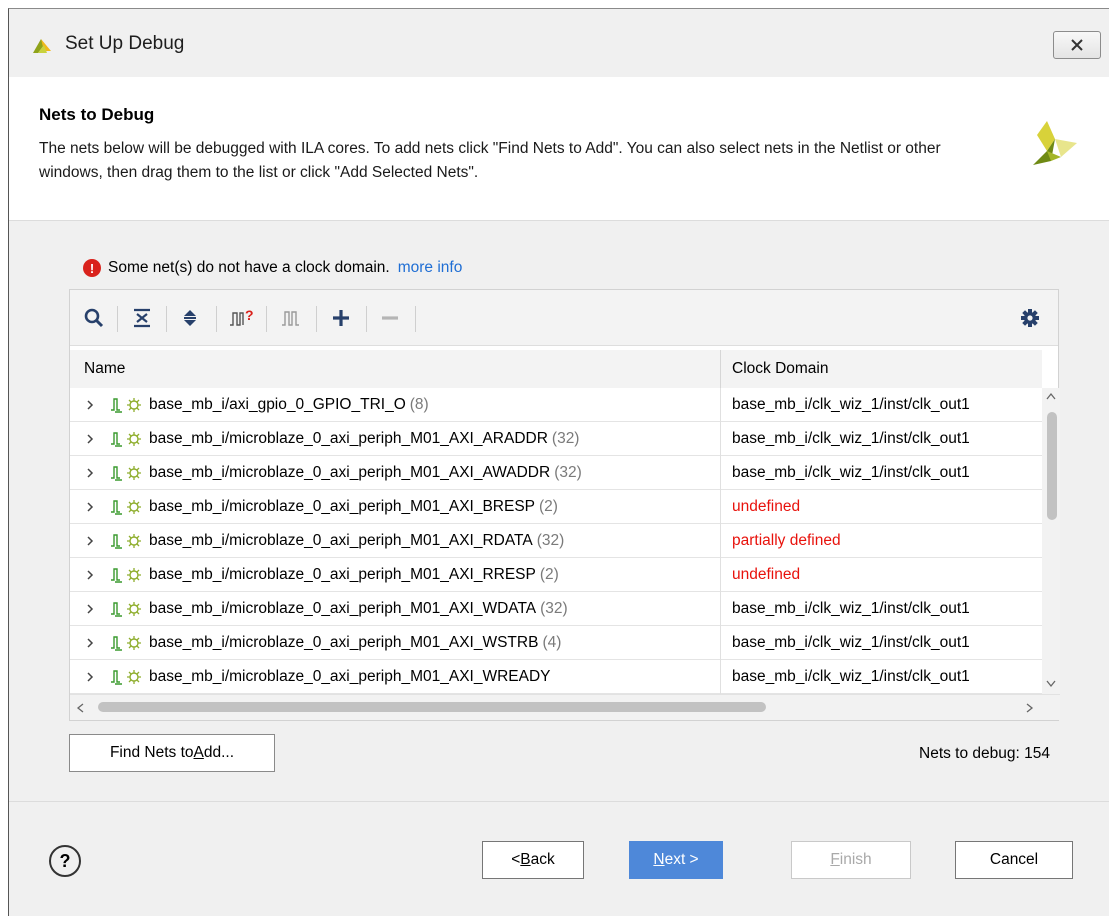 This screenshot has height=916, width=1109. I want to click on finish-button: Finish, so click(851, 860).